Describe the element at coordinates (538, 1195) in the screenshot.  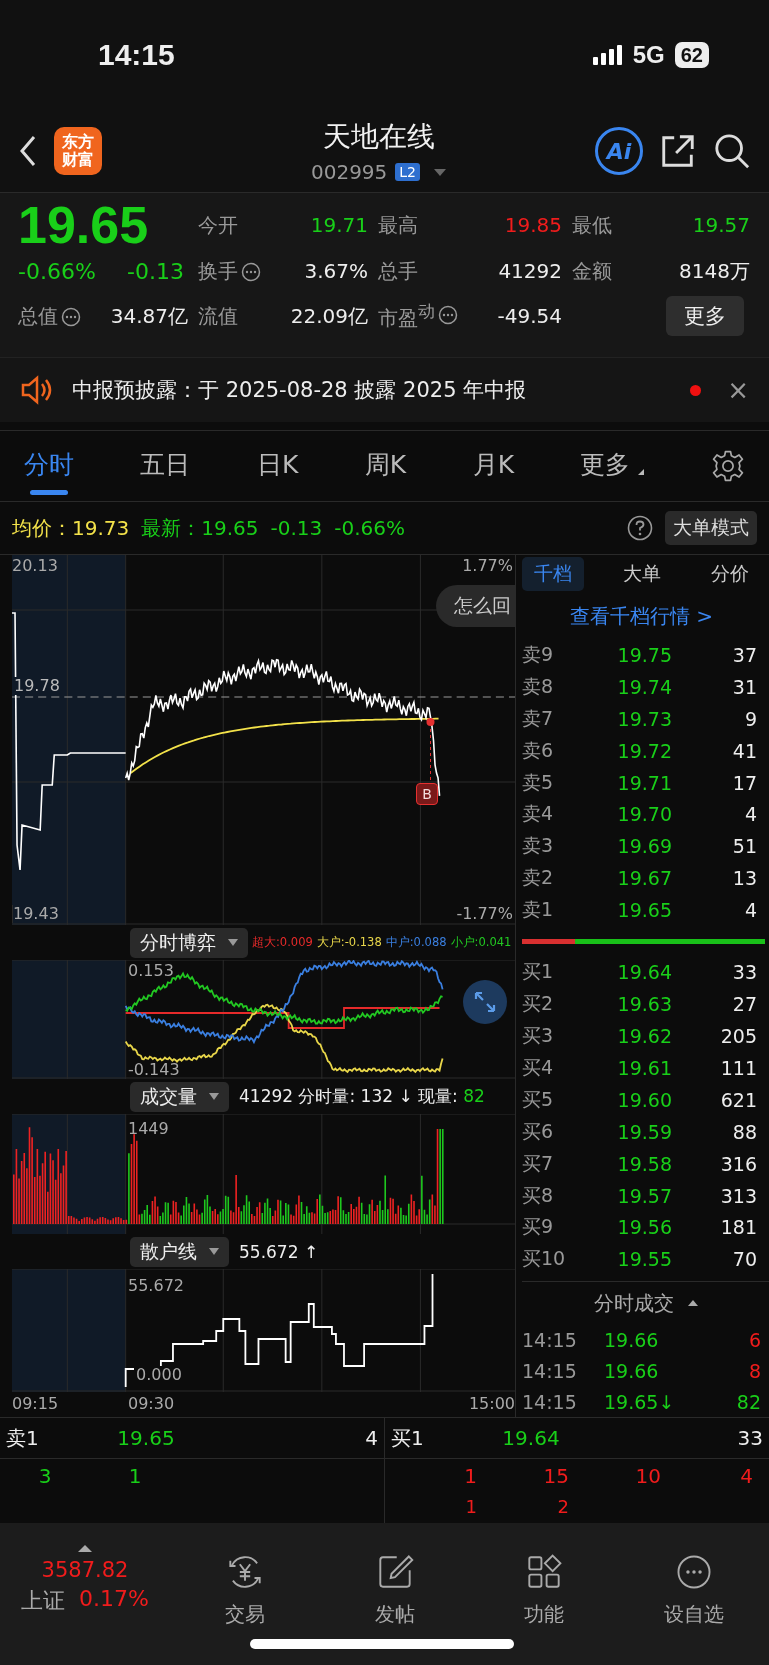
I see `level-label: 买8` at that location.